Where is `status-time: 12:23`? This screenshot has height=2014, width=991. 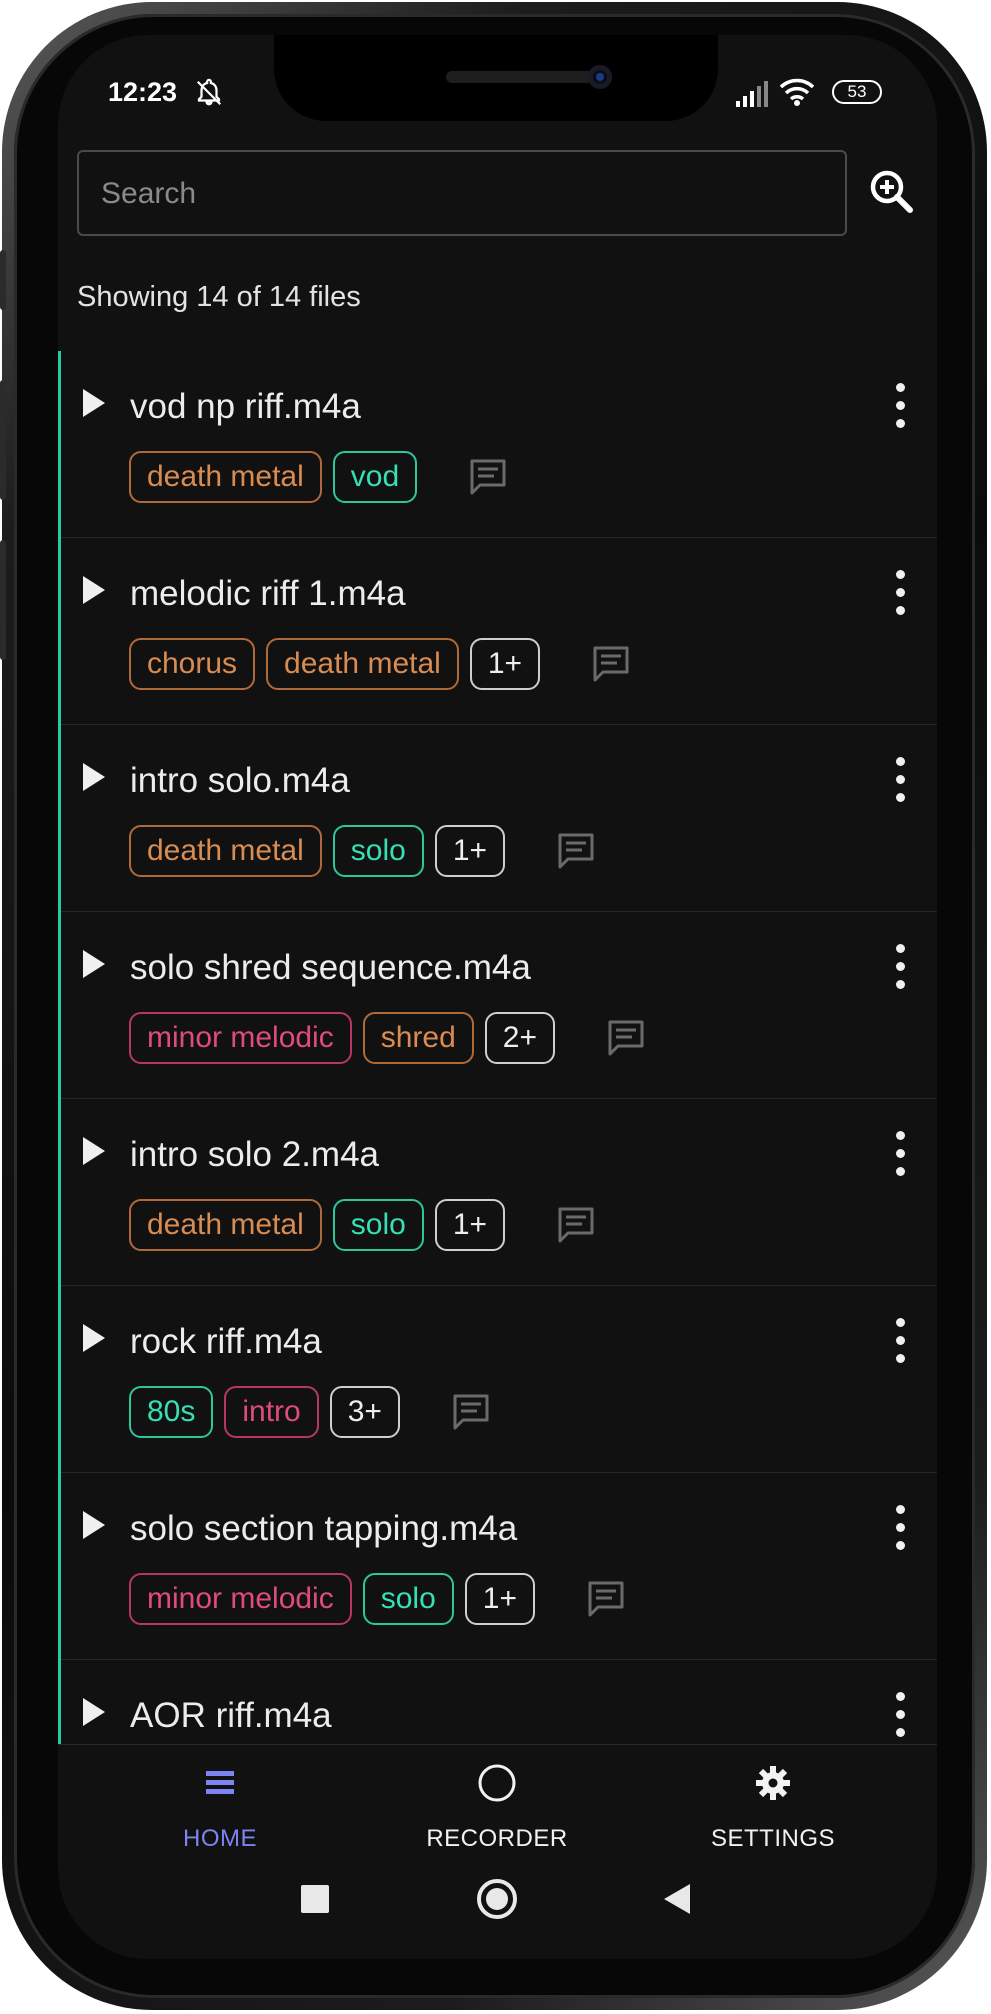
status-time: 12:23 is located at coordinates (143, 92).